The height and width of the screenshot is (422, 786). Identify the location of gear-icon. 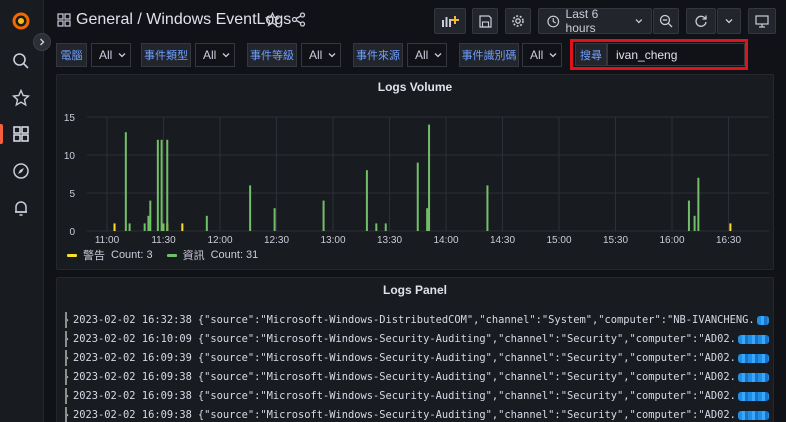
(518, 21).